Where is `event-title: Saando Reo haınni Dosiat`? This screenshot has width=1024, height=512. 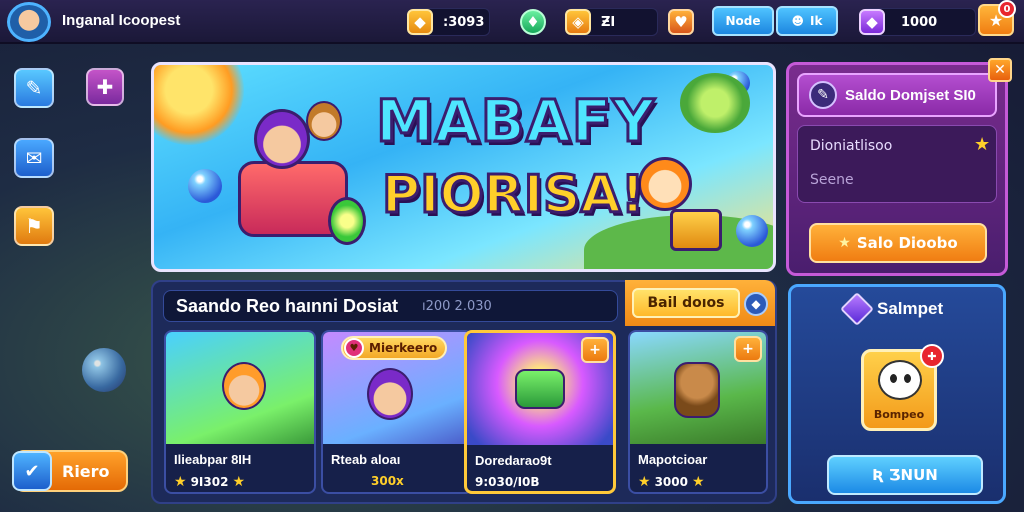 event-title: Saando Reo haınni Dosiat is located at coordinates (287, 306).